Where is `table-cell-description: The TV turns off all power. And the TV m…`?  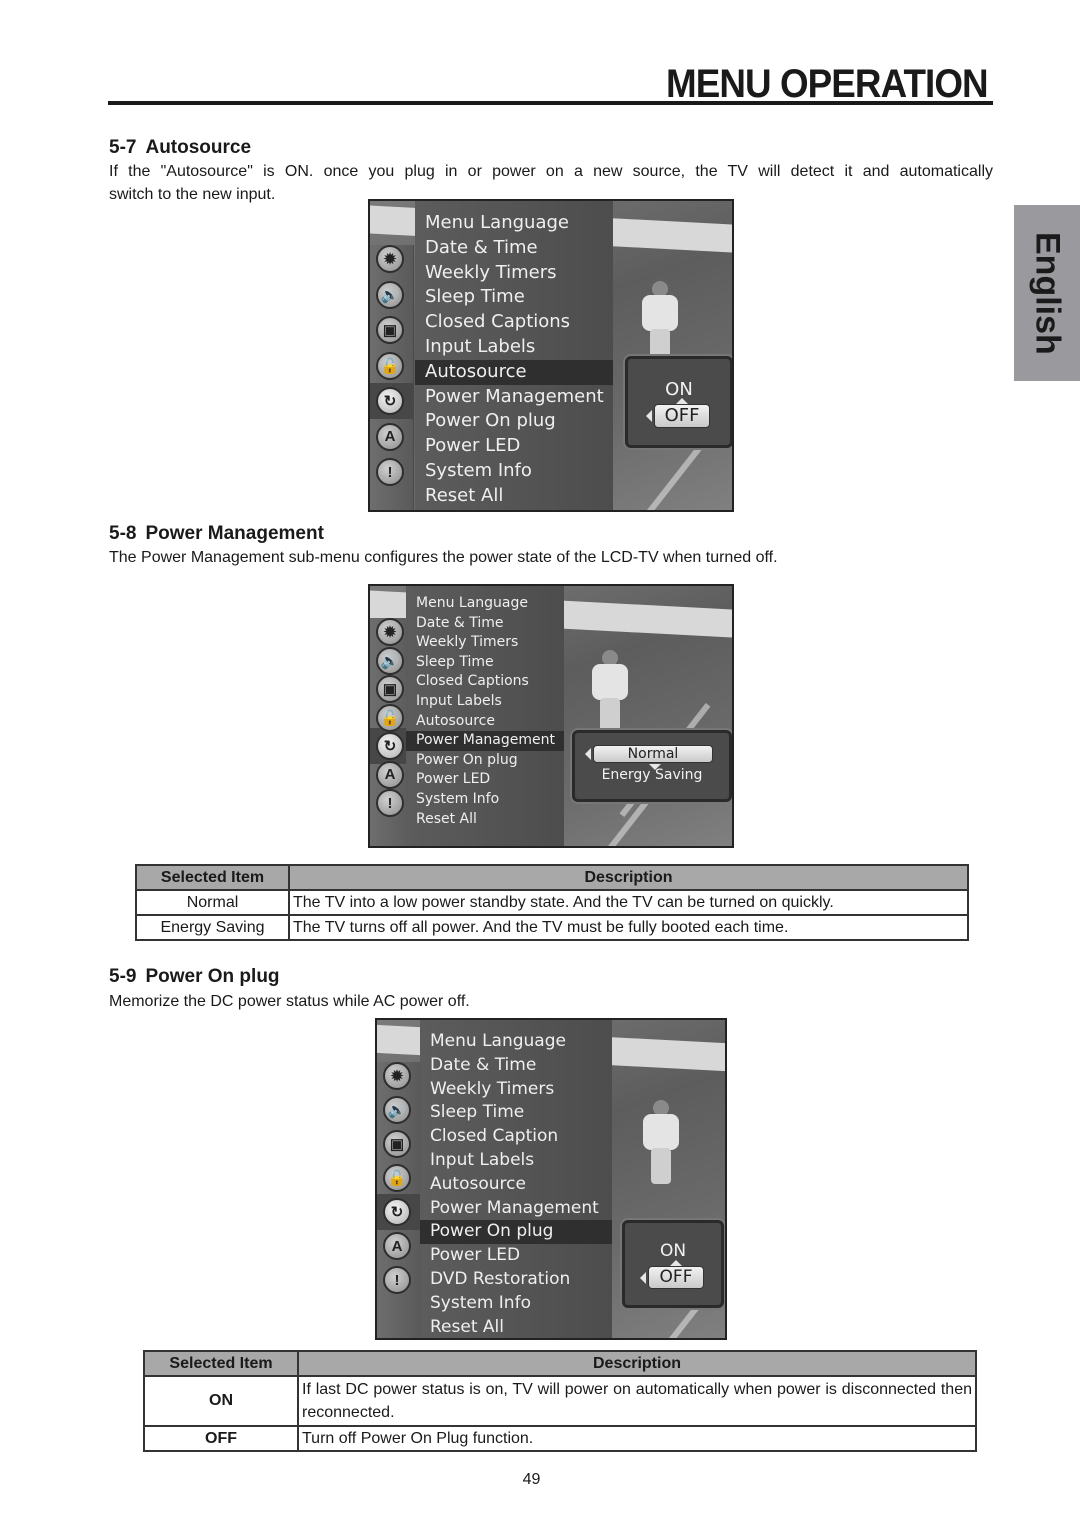
table-cell-description: The TV turns off all power. And the TV m… is located at coordinates (628, 927).